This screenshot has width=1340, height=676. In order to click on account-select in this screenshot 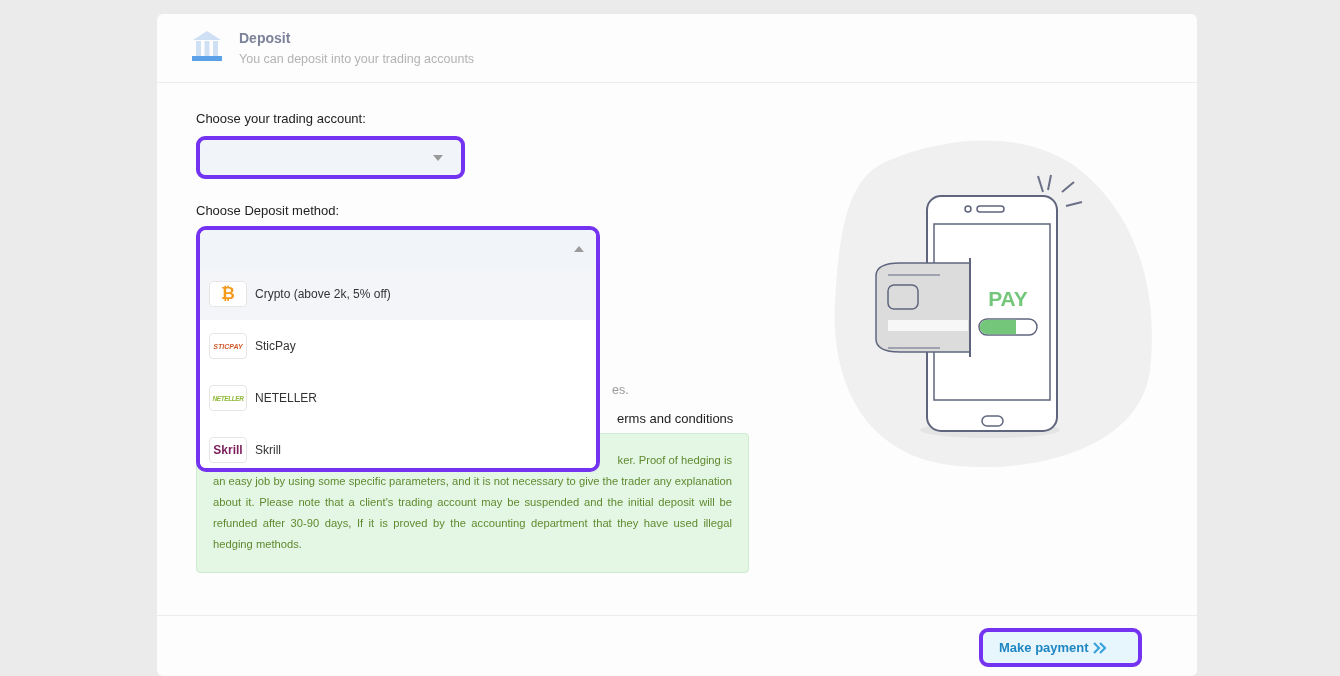, I will do `click(330, 157)`.